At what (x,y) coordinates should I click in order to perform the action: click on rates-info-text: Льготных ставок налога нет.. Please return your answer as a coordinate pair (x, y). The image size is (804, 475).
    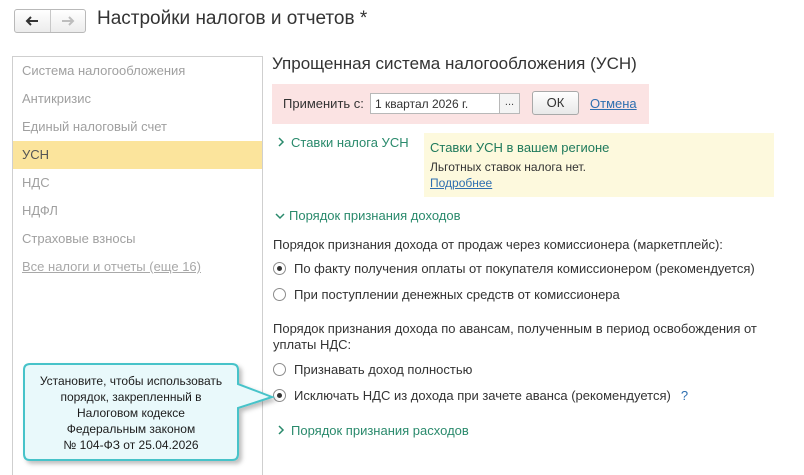
    Looking at the image, I should click on (508, 167).